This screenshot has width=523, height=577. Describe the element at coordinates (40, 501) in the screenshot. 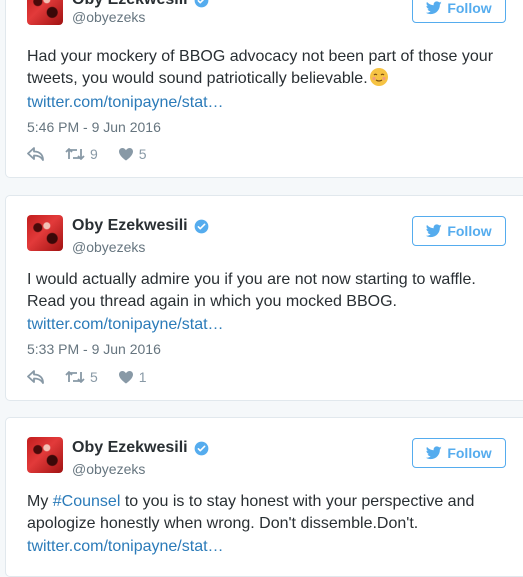

I see `tweet-text-before: My` at that location.